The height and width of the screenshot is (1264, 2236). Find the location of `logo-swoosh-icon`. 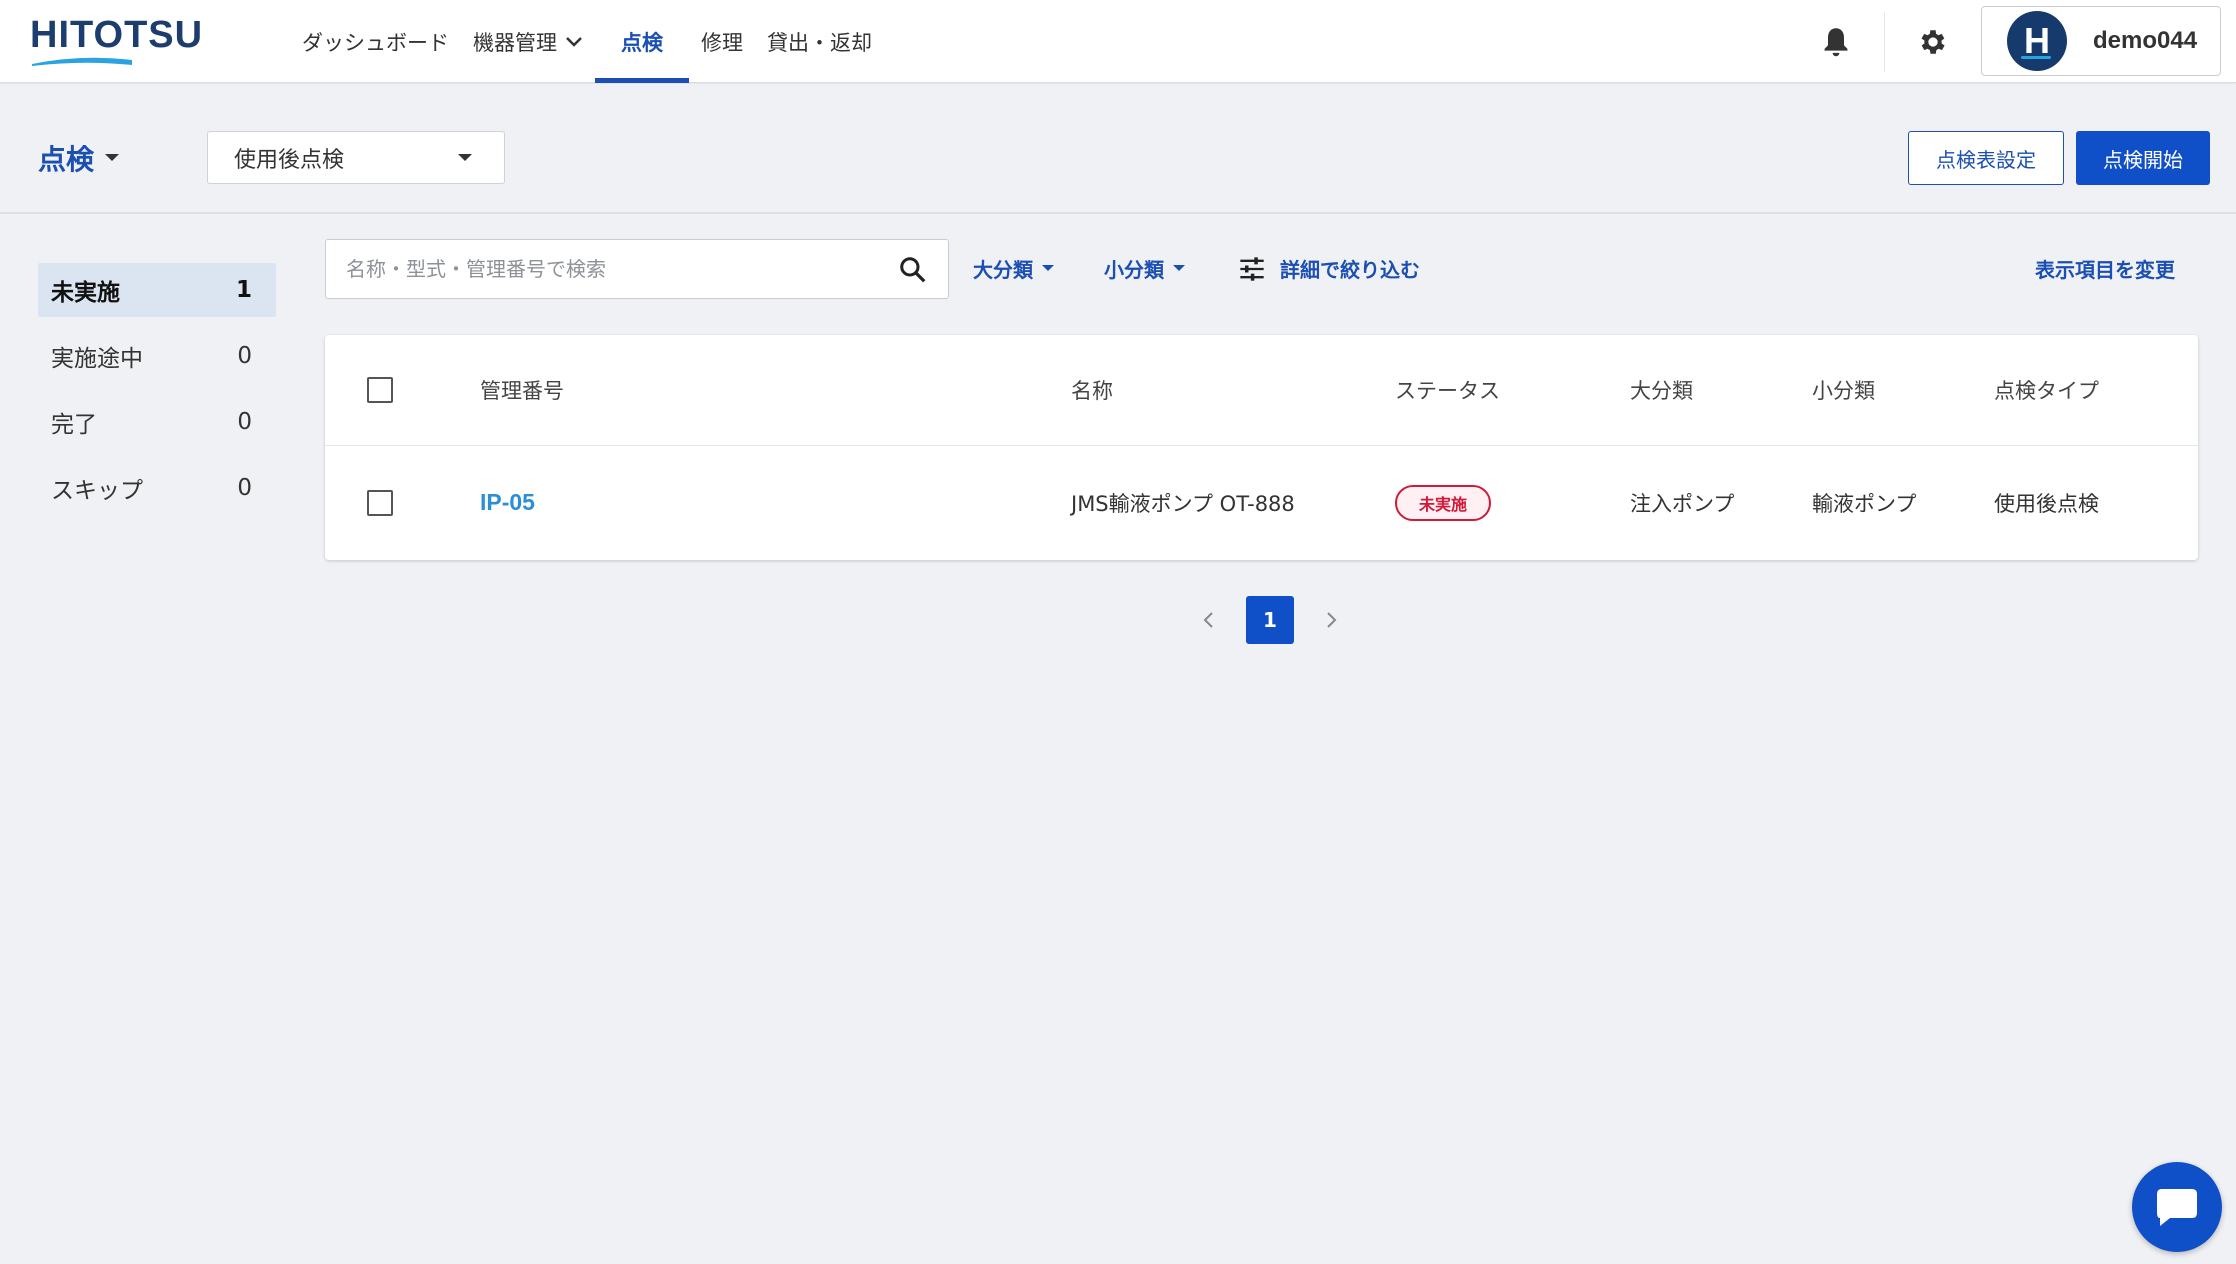

logo-swoosh-icon is located at coordinates (82, 61).